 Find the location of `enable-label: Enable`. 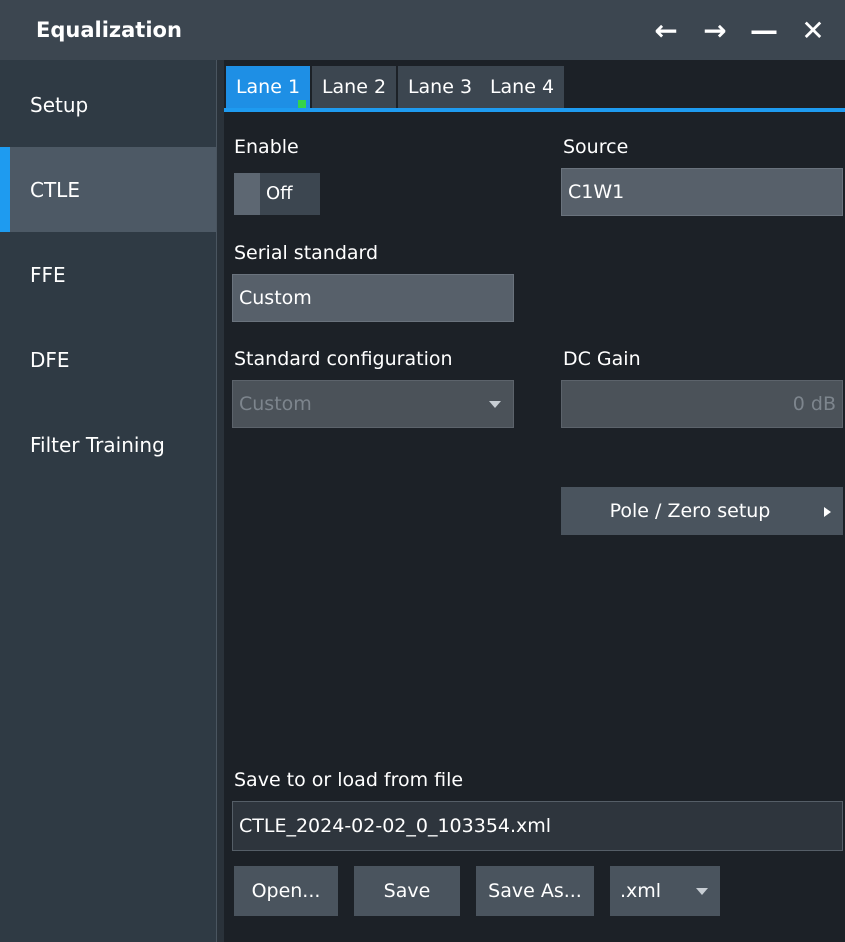

enable-label: Enable is located at coordinates (266, 147).